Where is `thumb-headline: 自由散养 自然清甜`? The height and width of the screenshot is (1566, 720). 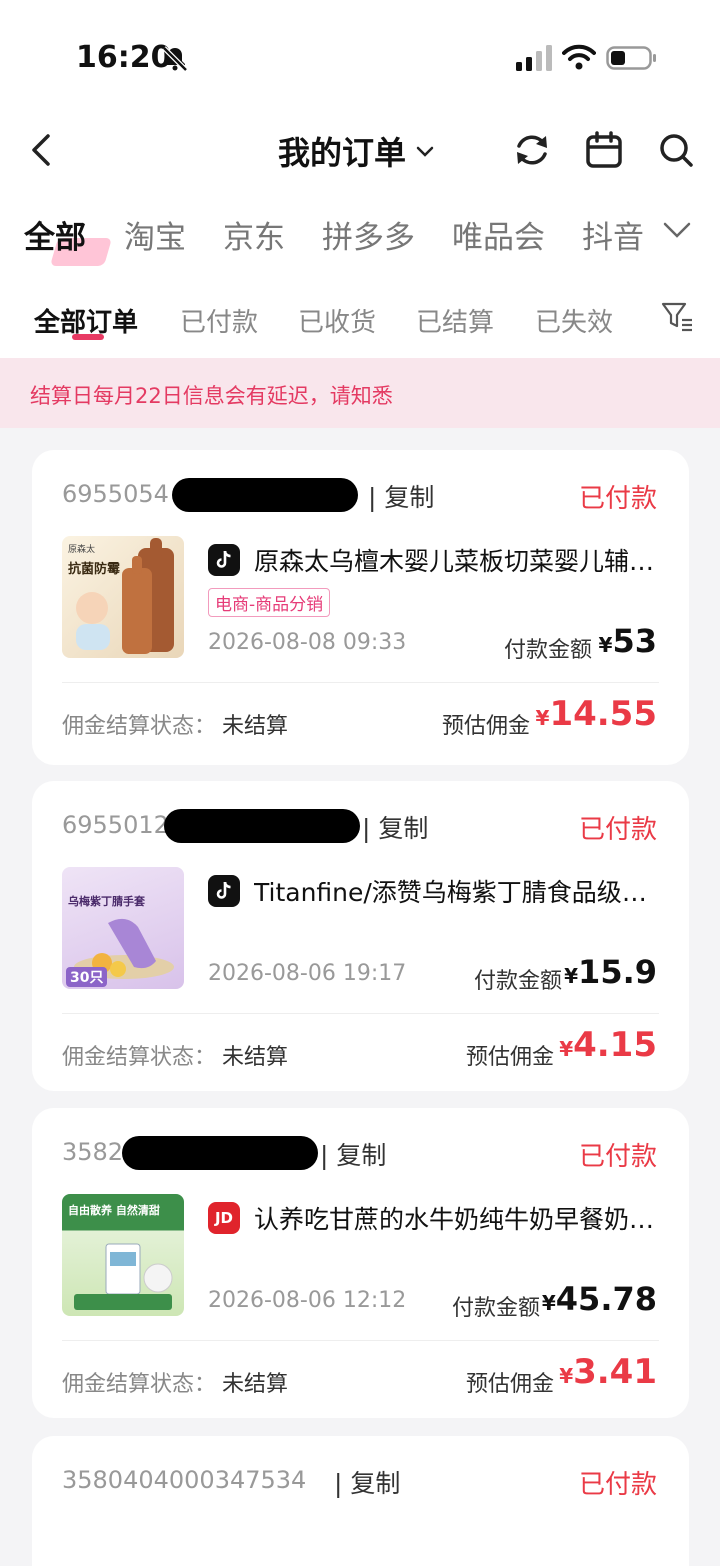
thumb-headline: 自由散养 自然清甜 is located at coordinates (114, 1210).